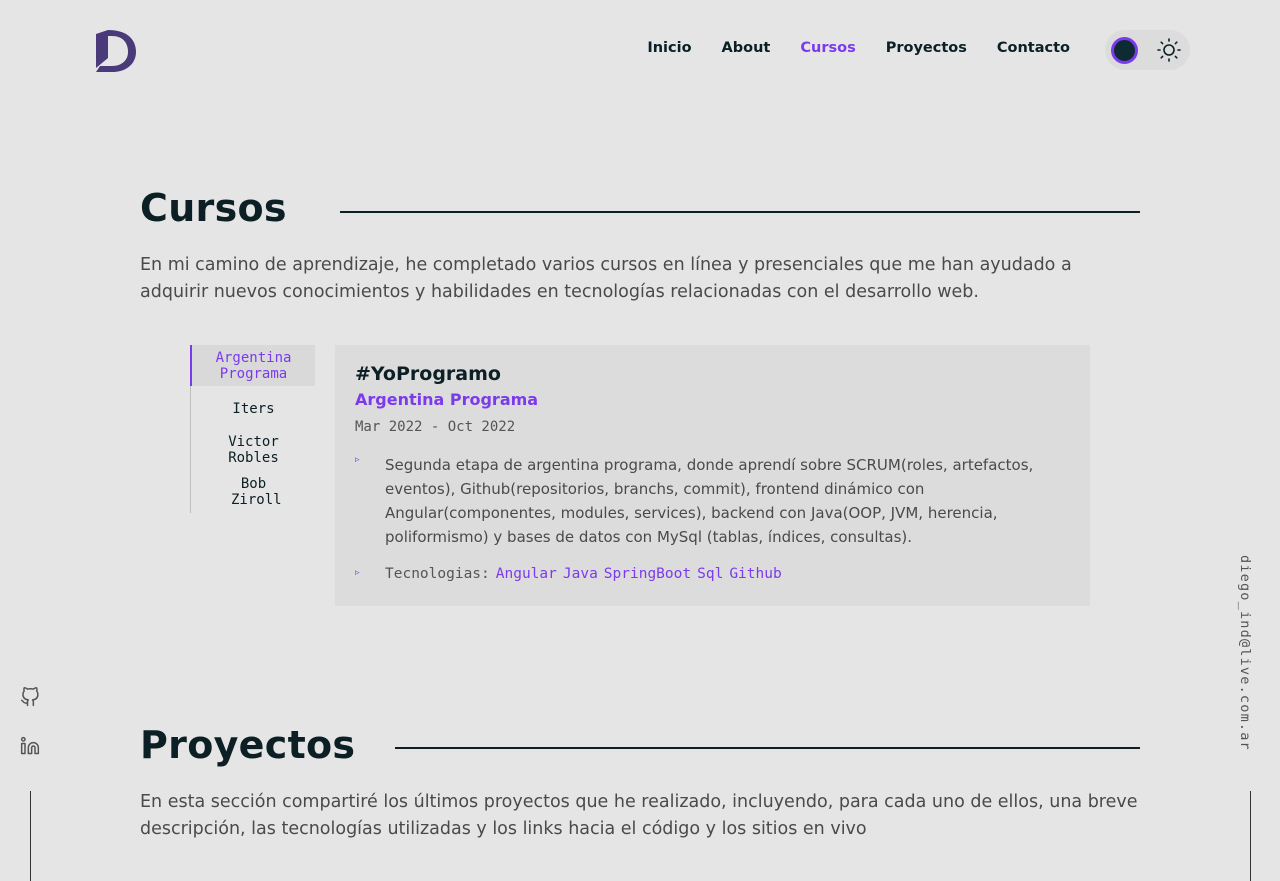 The image size is (1280, 881). What do you see at coordinates (248, 745) in the screenshot?
I see `proyectos-title: Proyectos` at bounding box center [248, 745].